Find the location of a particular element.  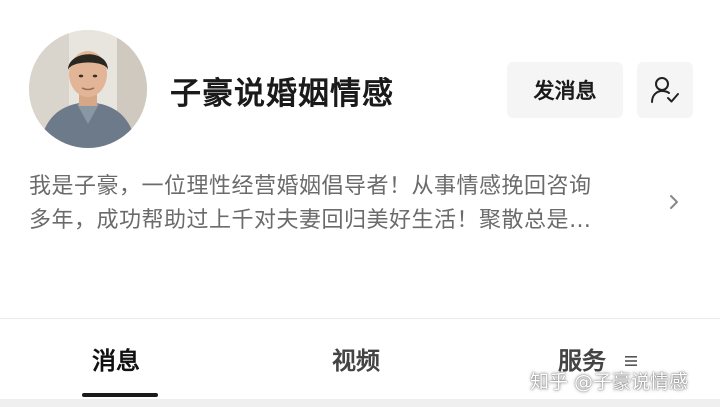

avatar-image is located at coordinates (88, 89).